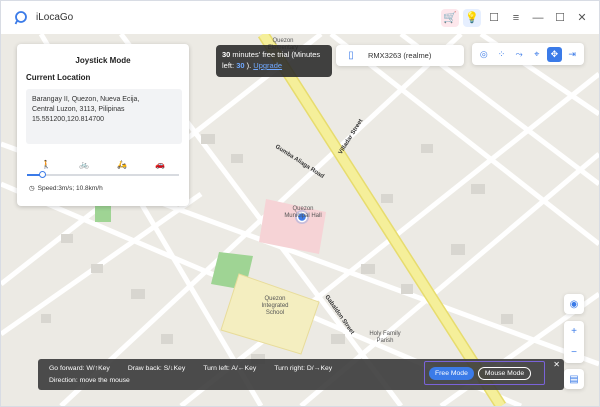 The image size is (600, 407). Describe the element at coordinates (86, 99) in the screenshot. I see `address-line: Barangay II, Quezon, Nueva Ecija,` at that location.